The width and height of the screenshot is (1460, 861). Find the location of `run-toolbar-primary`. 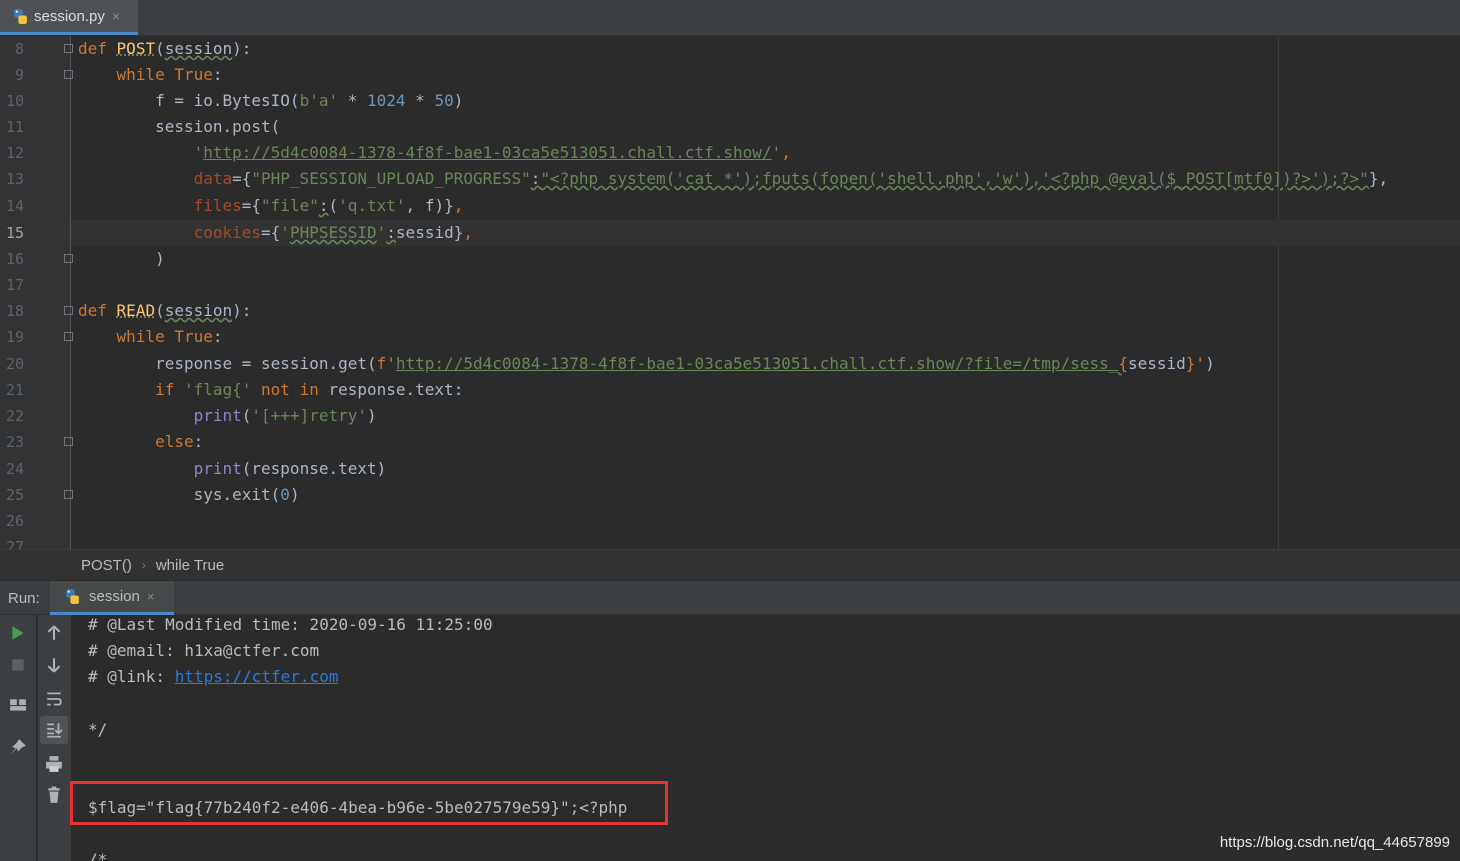

run-toolbar-primary is located at coordinates (18, 738).